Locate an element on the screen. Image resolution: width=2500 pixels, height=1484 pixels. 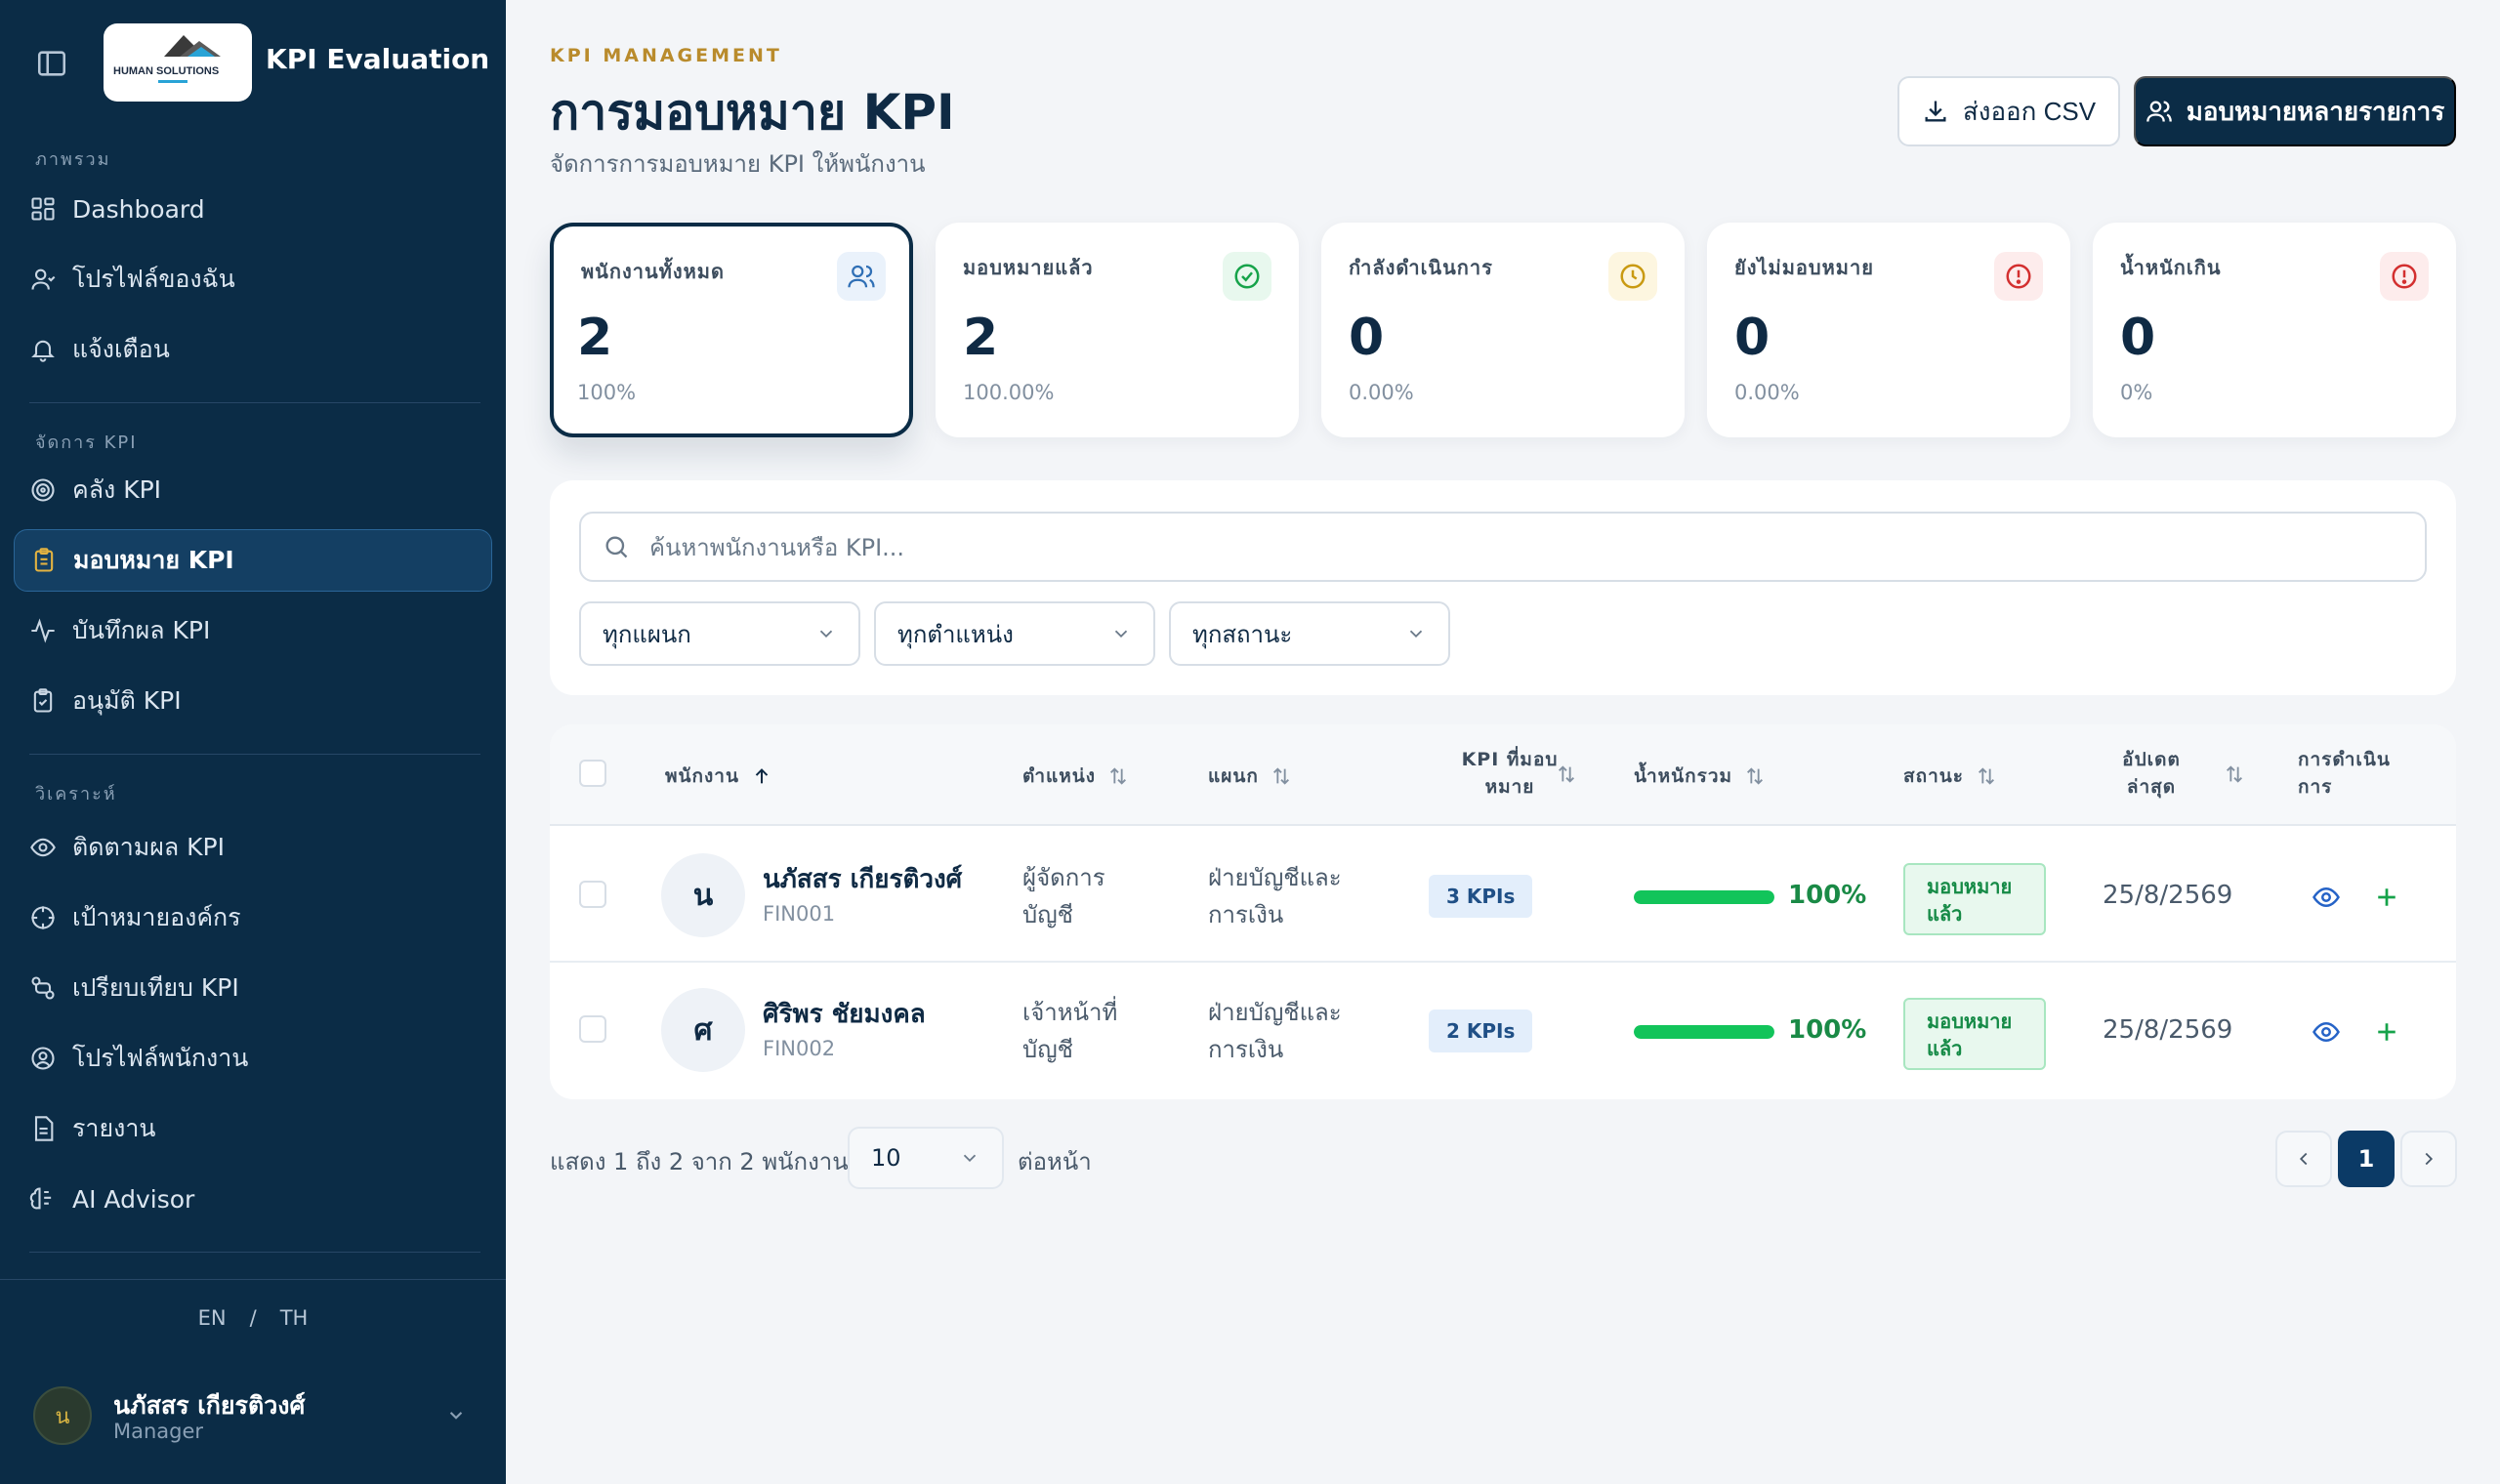
export-csv-label: ส่งออก CSV is located at coordinates (2029, 111).